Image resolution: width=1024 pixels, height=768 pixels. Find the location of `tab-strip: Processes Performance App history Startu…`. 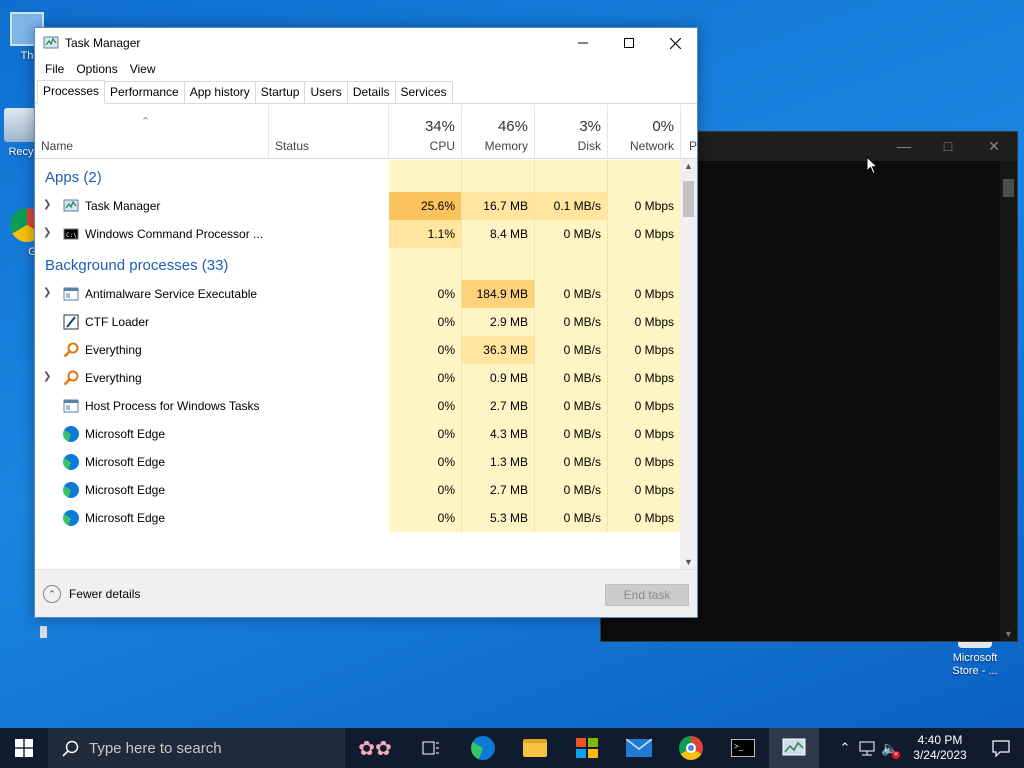

tab-strip: Processes Performance App history Startu… is located at coordinates (366, 92).